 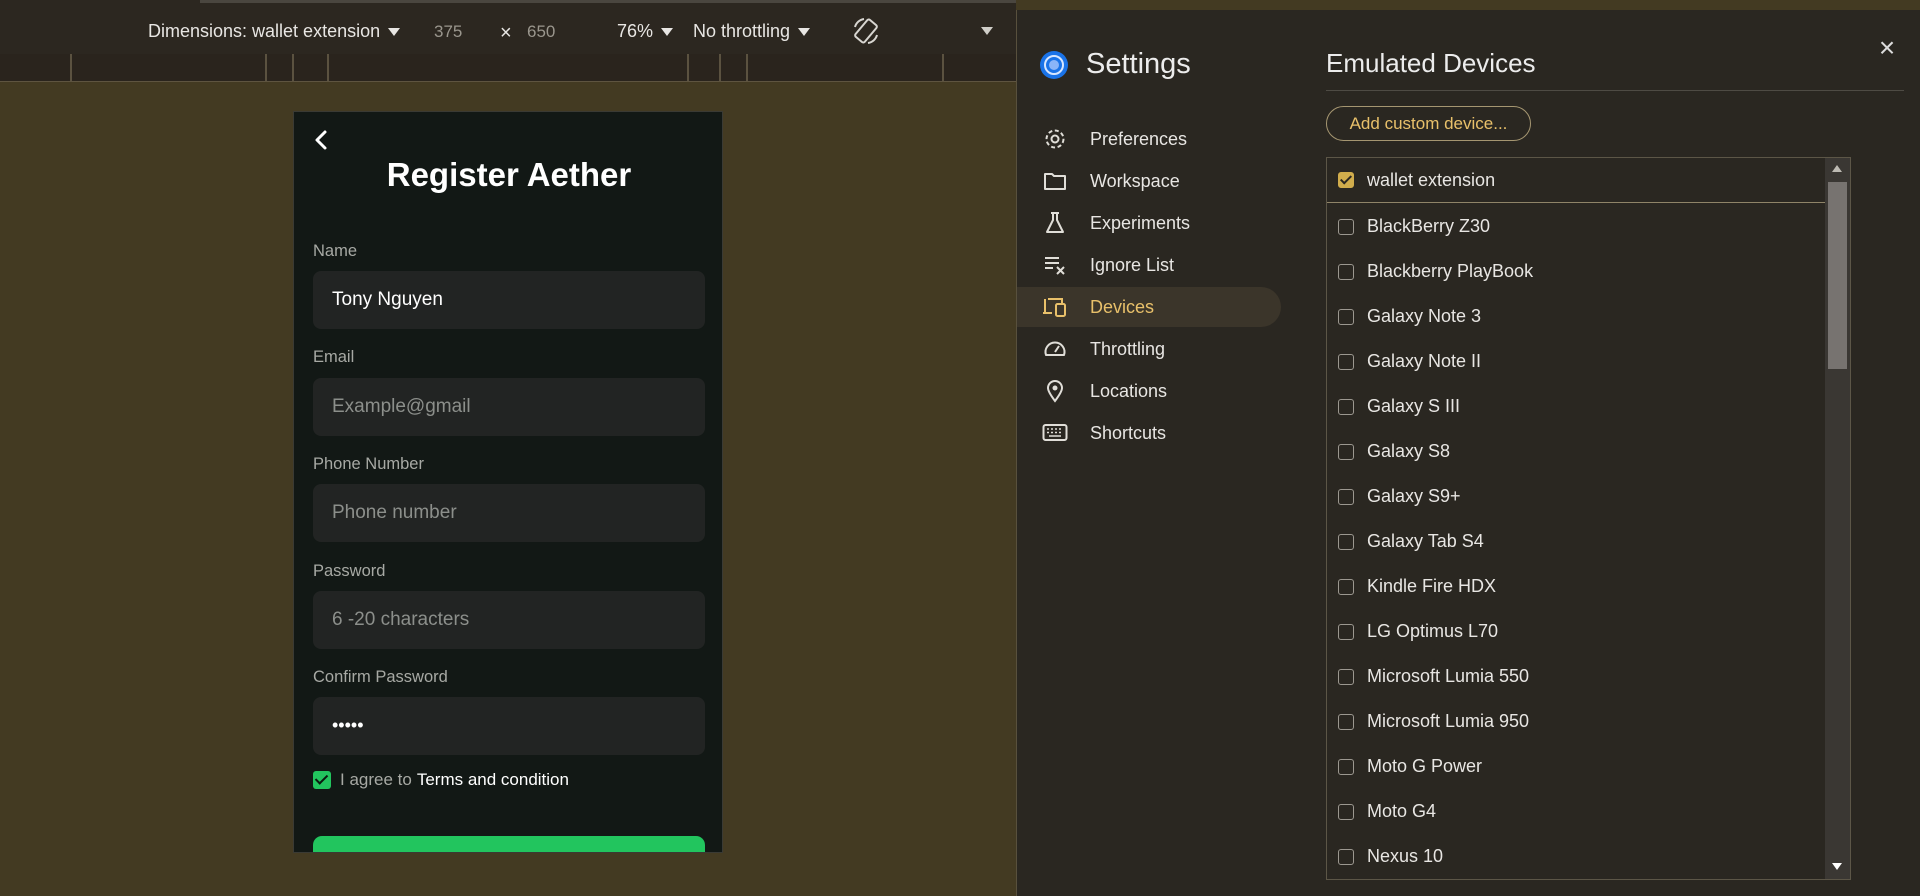 I want to click on device-name: wallet extension, so click(x=1431, y=179).